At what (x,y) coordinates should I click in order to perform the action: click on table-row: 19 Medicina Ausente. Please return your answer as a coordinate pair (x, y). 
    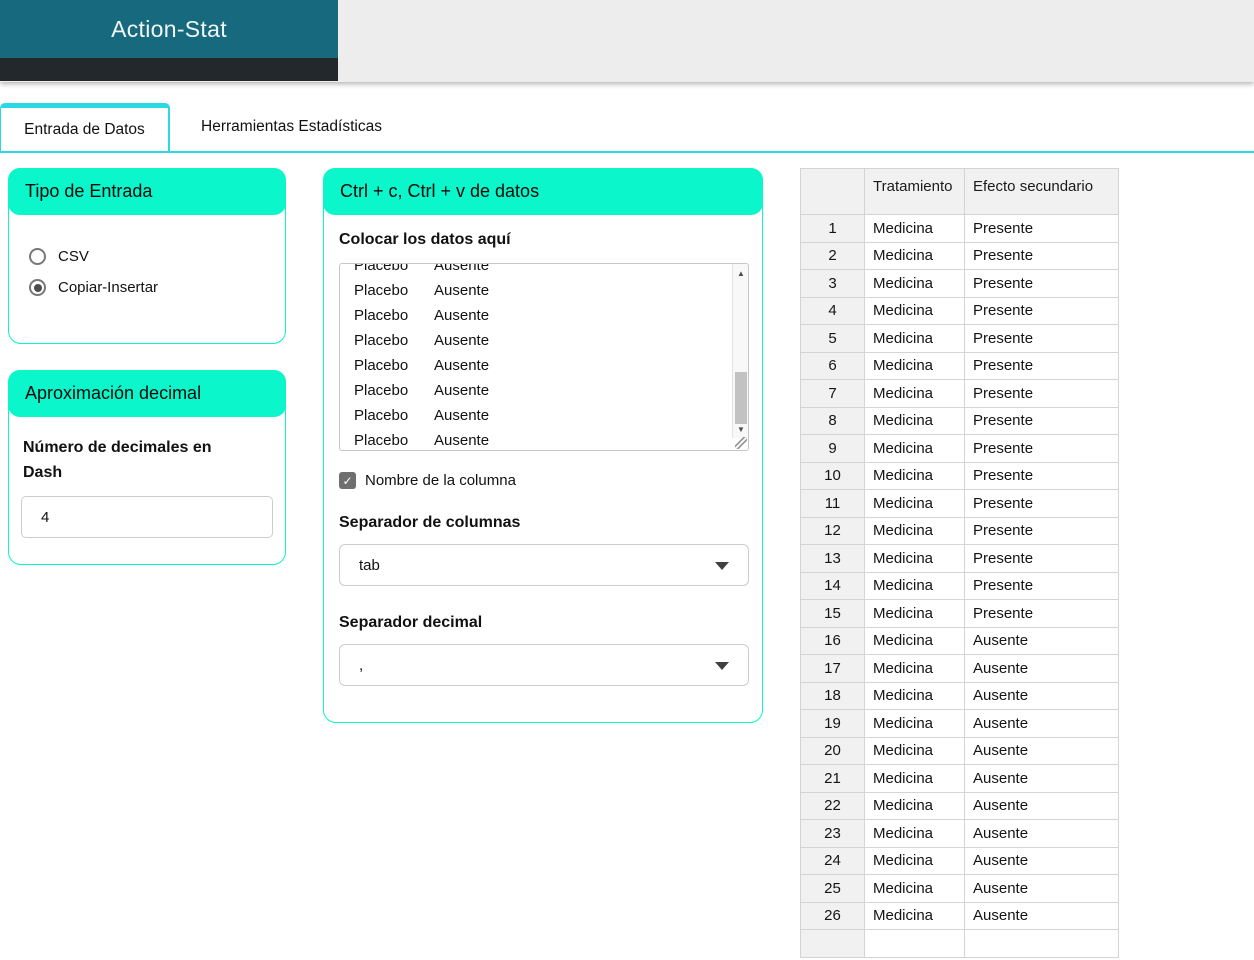
    Looking at the image, I should click on (959, 723).